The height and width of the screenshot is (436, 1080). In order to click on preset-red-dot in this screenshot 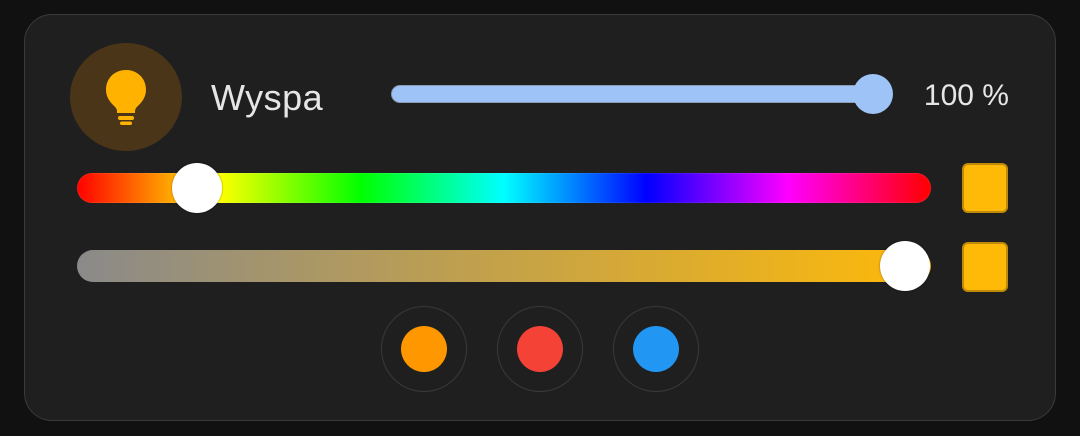, I will do `click(540, 349)`.